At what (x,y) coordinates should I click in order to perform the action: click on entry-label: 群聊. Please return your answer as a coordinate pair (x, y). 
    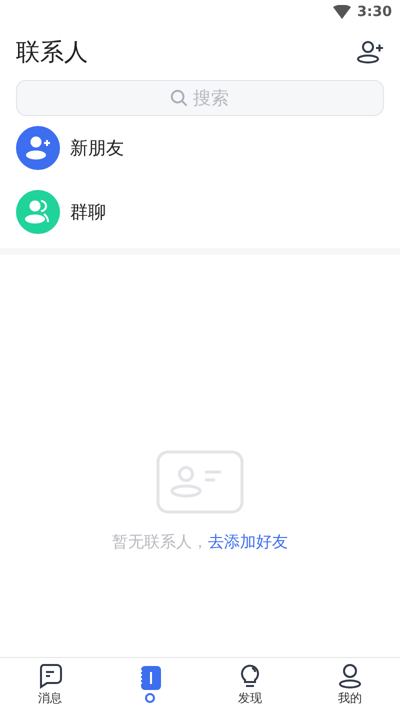
    Looking at the image, I should click on (88, 212).